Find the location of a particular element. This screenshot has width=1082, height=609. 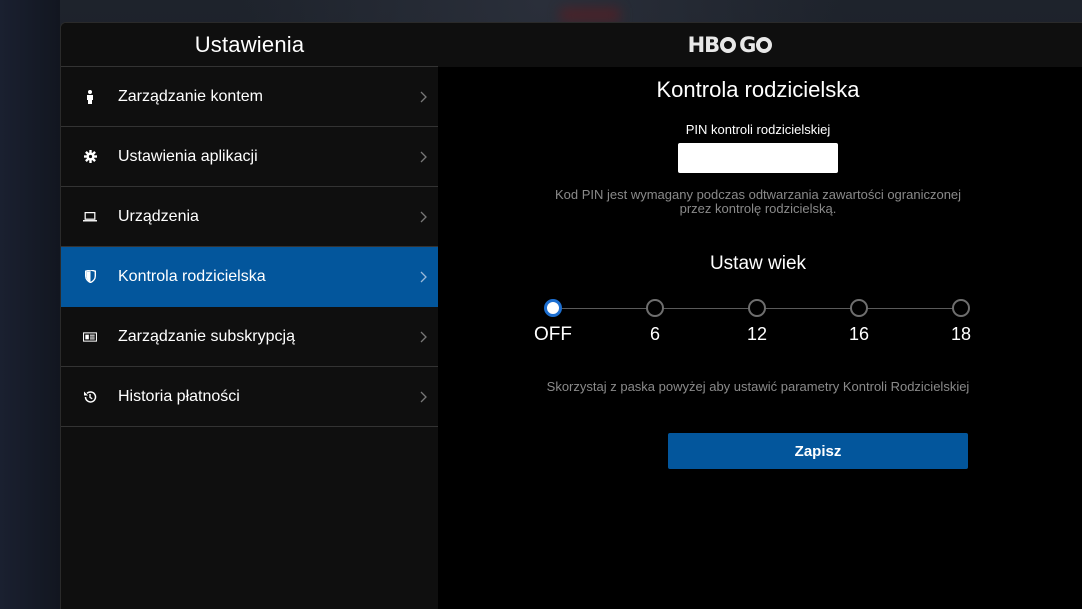

age-label-off: OFF is located at coordinates (553, 334).